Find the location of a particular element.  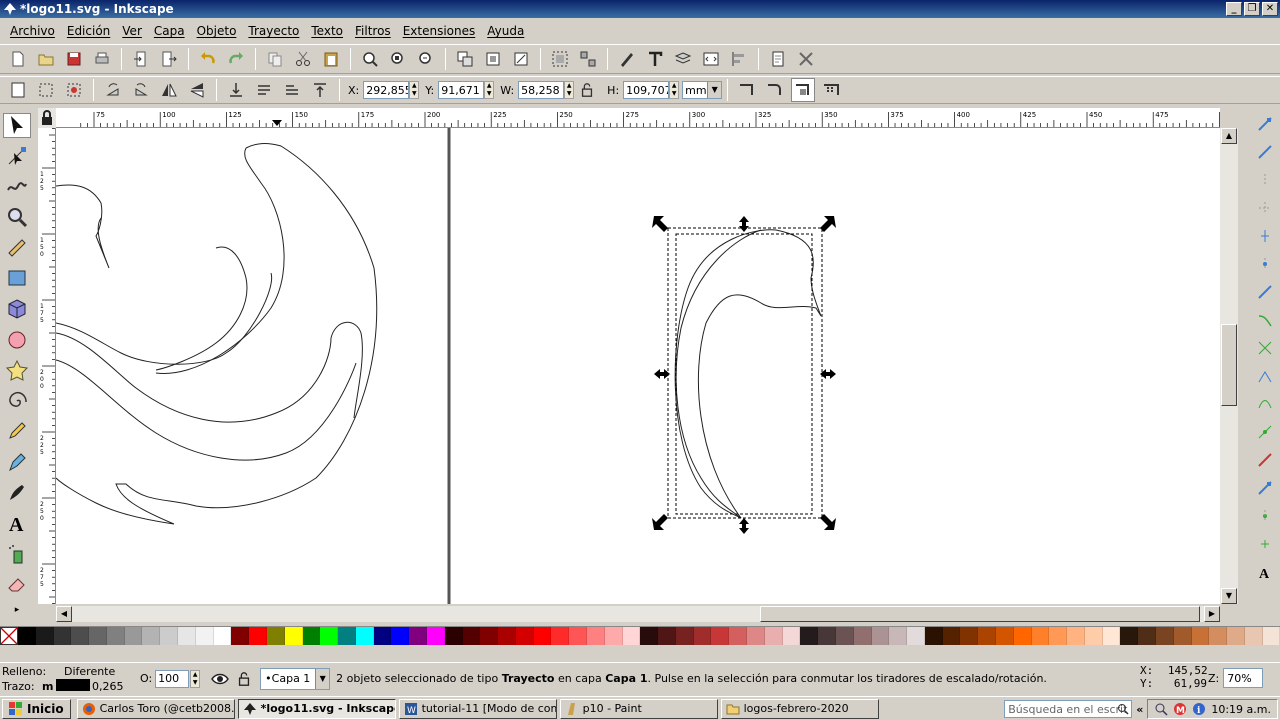

print-button is located at coordinates (102, 59).